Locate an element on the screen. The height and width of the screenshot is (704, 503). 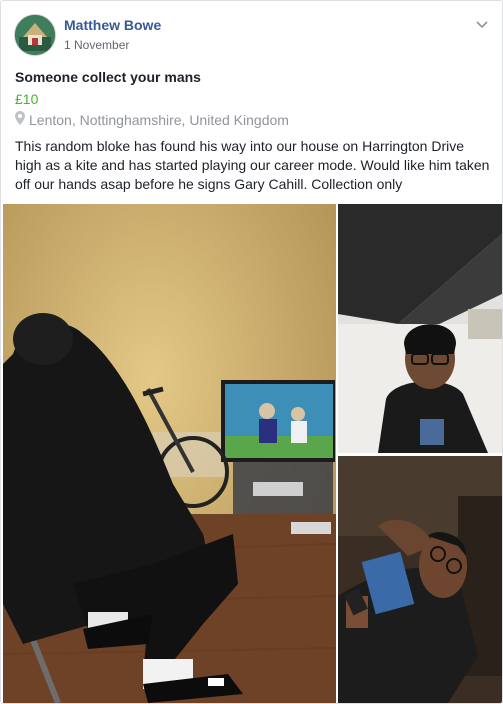
avatar is located at coordinates (35, 35).